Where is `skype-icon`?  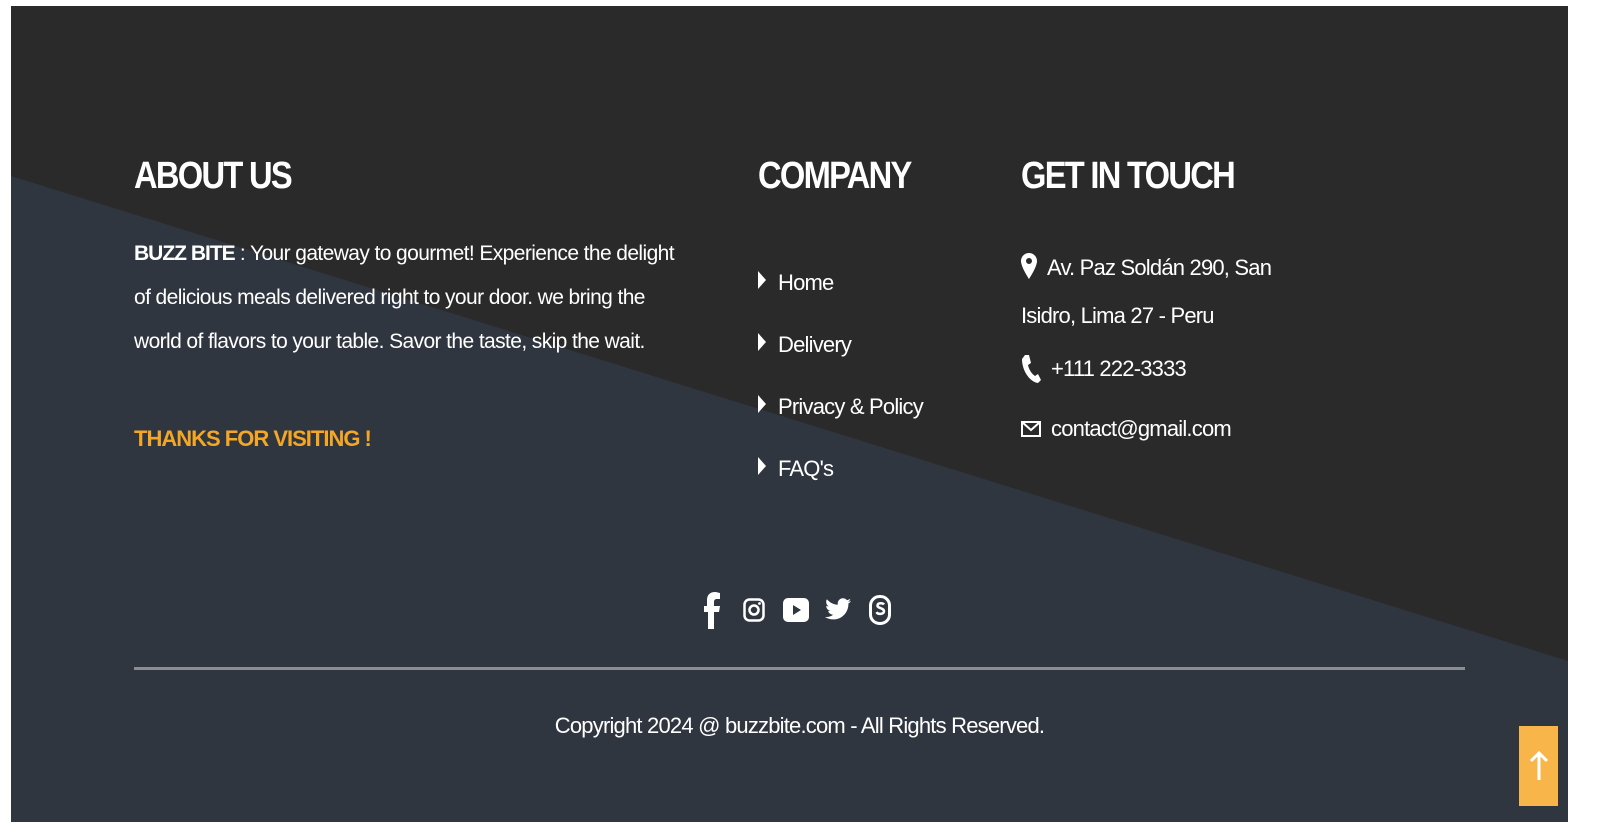 skype-icon is located at coordinates (880, 610).